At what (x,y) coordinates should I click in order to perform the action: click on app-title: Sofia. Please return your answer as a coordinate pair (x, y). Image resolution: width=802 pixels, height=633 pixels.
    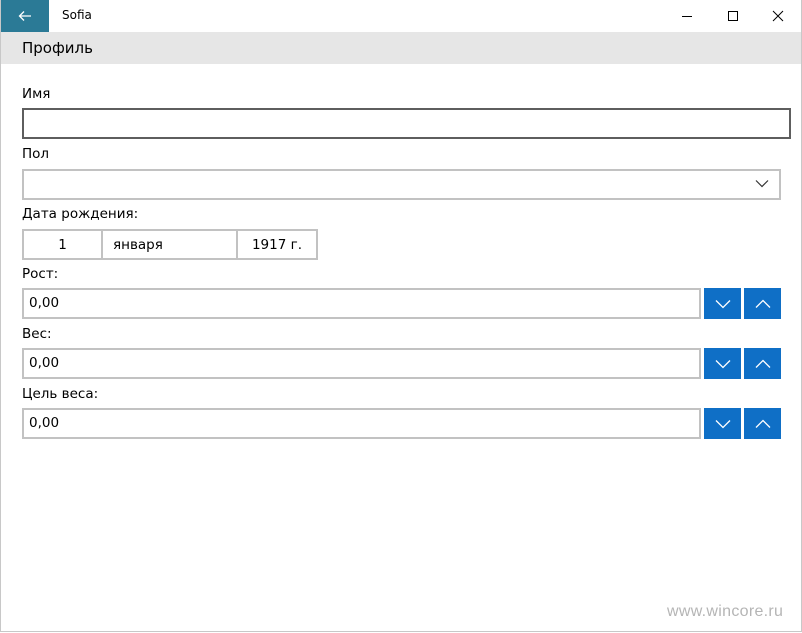
    Looking at the image, I should click on (77, 15).